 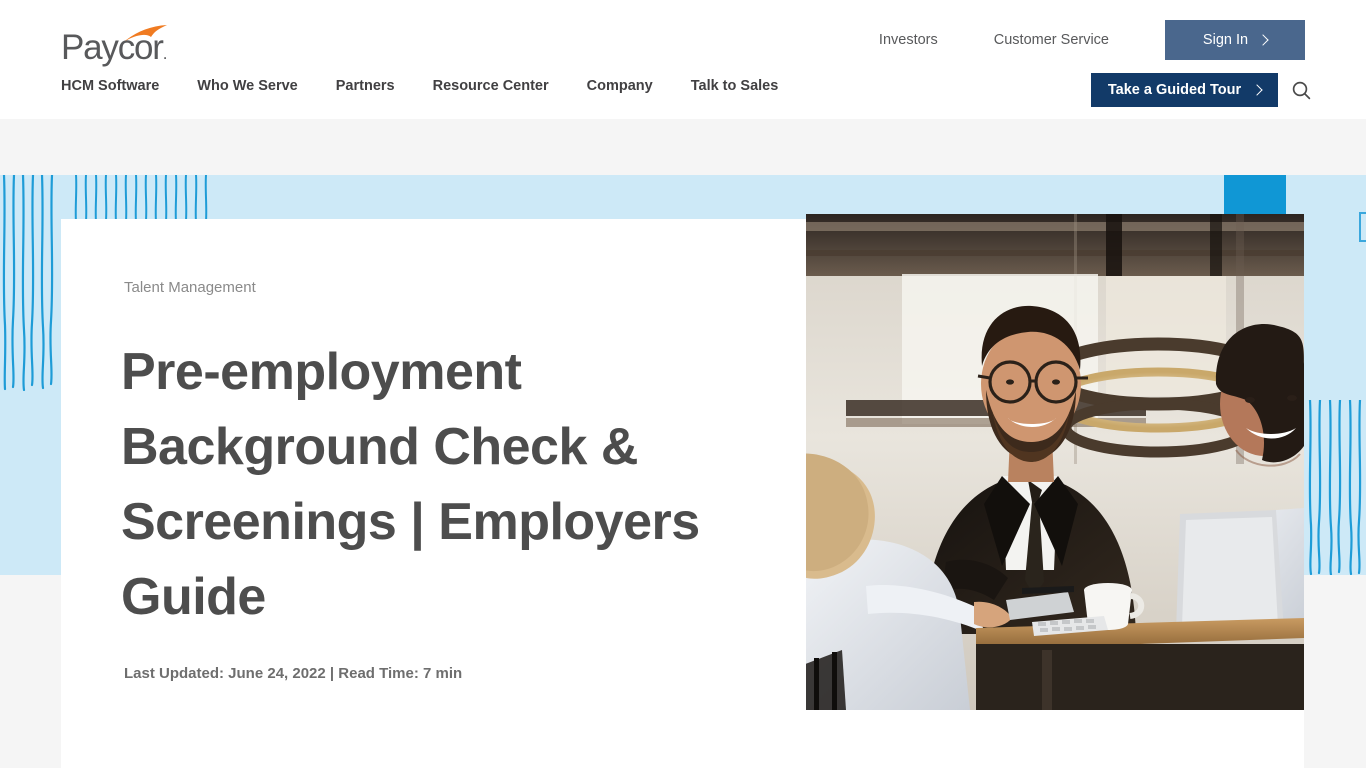 What do you see at coordinates (28, 283) in the screenshot?
I see `decorative-stripes-left-tall` at bounding box center [28, 283].